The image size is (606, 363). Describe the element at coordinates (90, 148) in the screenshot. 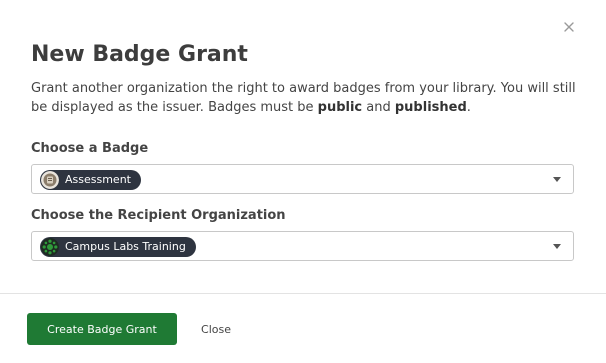

I see `badge-field-label: Choose a Badge` at that location.